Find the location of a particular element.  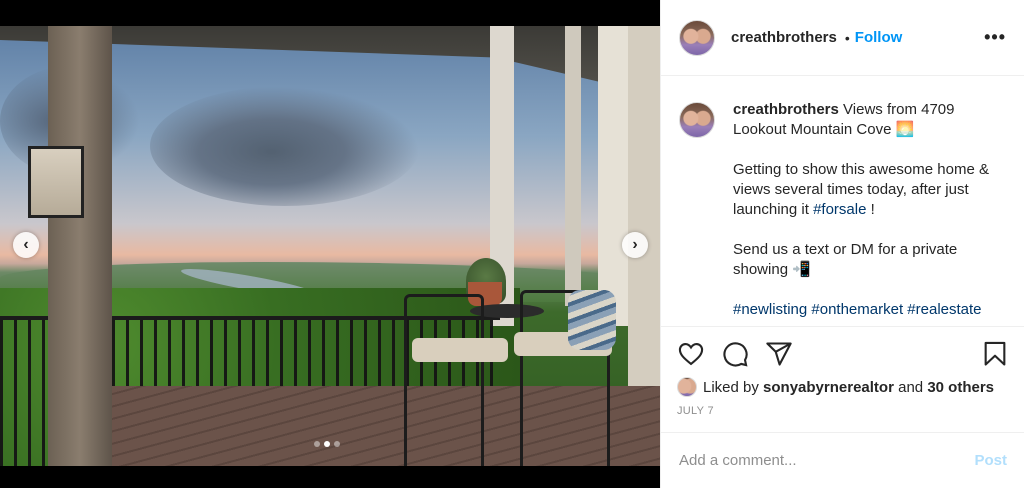

carousel-dot-active is located at coordinates (327, 444).